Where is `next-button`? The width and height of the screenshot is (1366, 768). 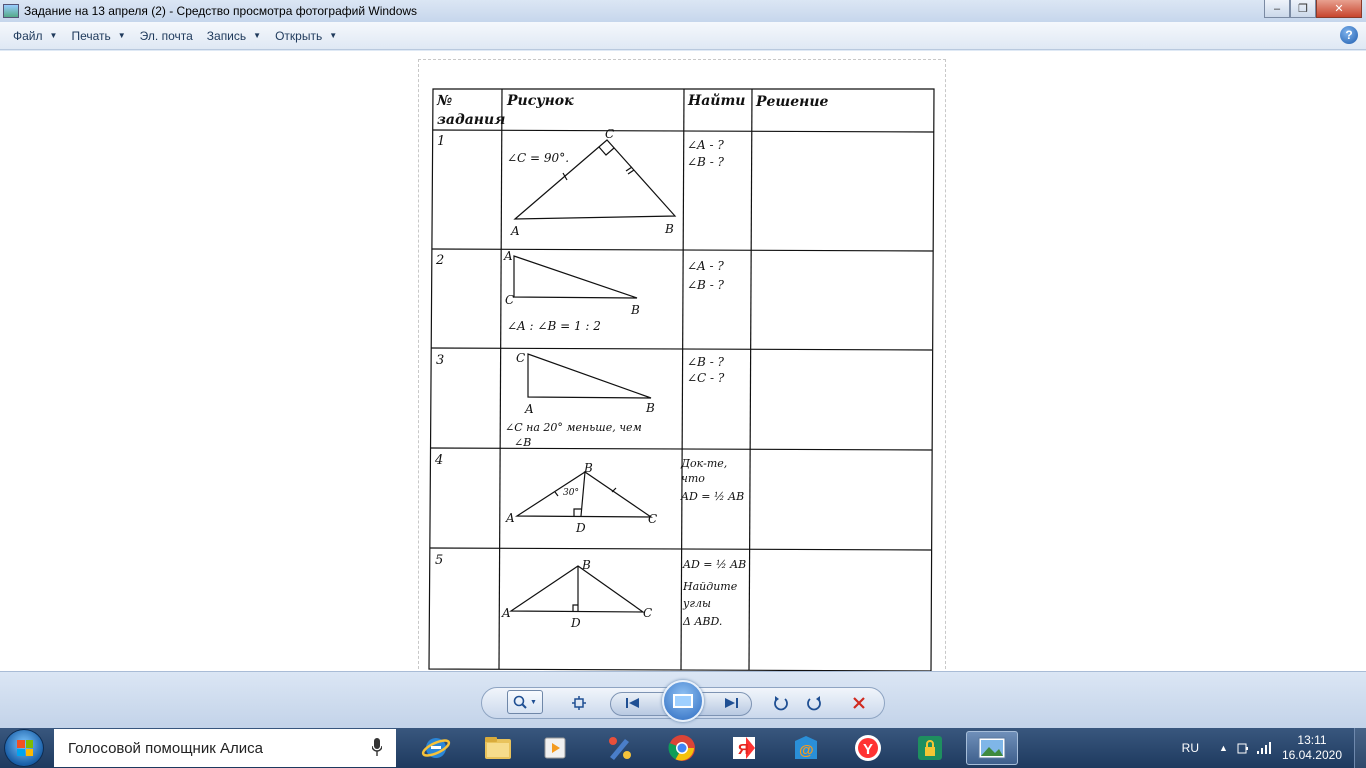
next-button is located at coordinates (731, 703).